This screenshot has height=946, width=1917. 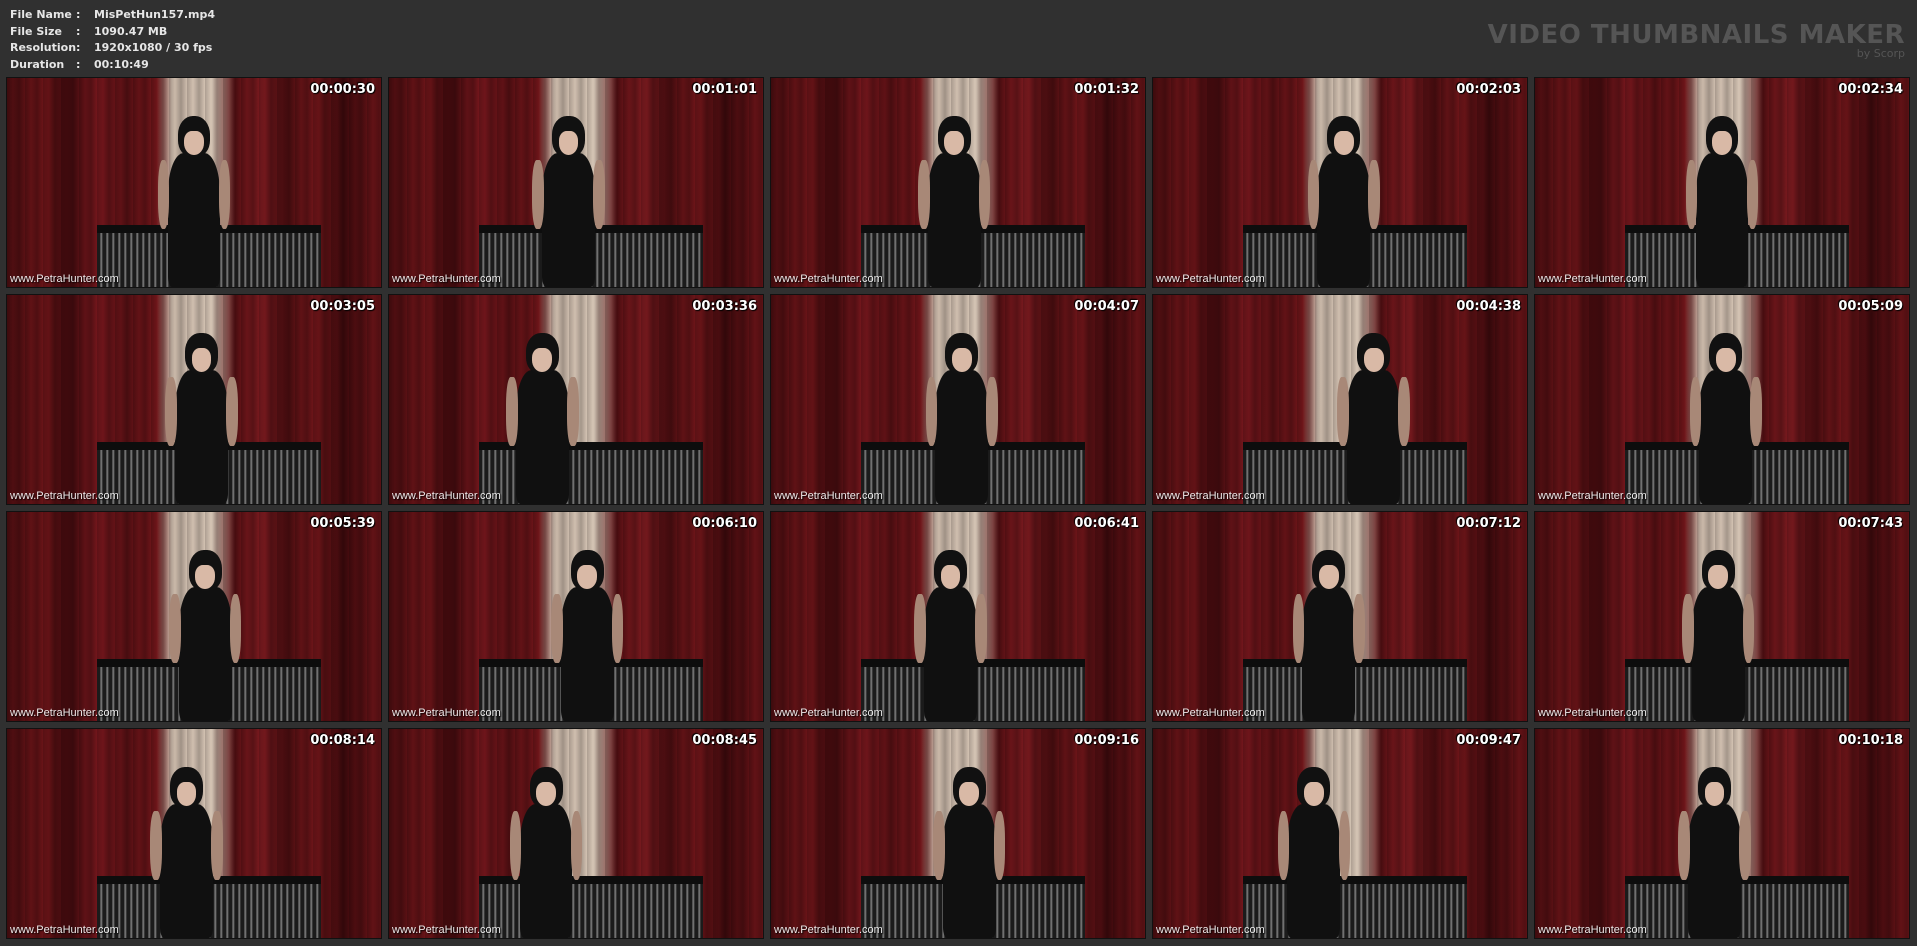 I want to click on thumbnail: 00:04:07 www.PetraHunter.com, so click(x=958, y=399).